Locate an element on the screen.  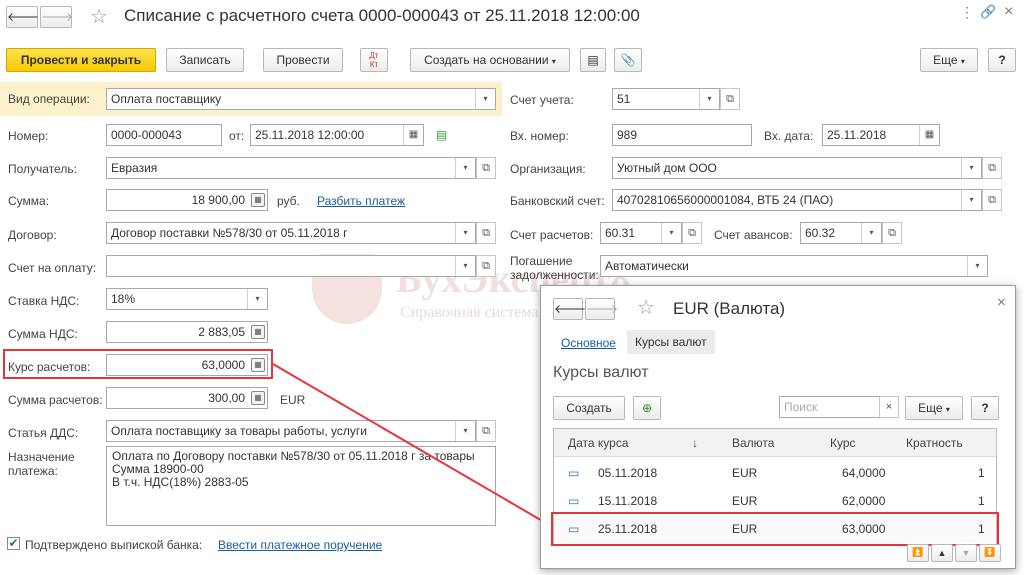
row-rate: 62,0000 is located at coordinates (864, 501).